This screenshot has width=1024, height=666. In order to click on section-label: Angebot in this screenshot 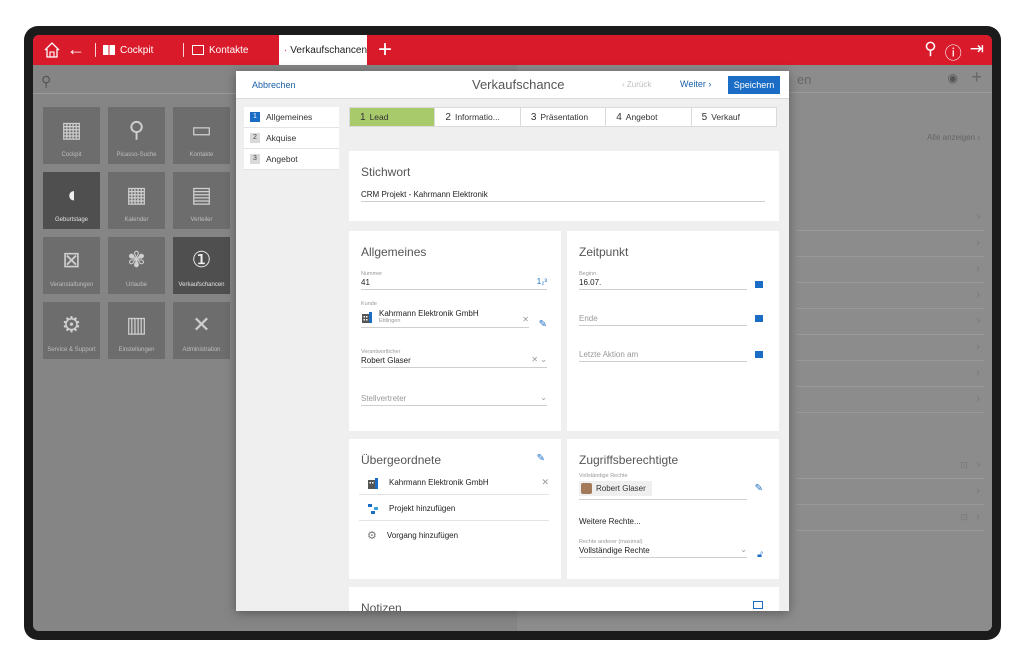, I will do `click(282, 159)`.